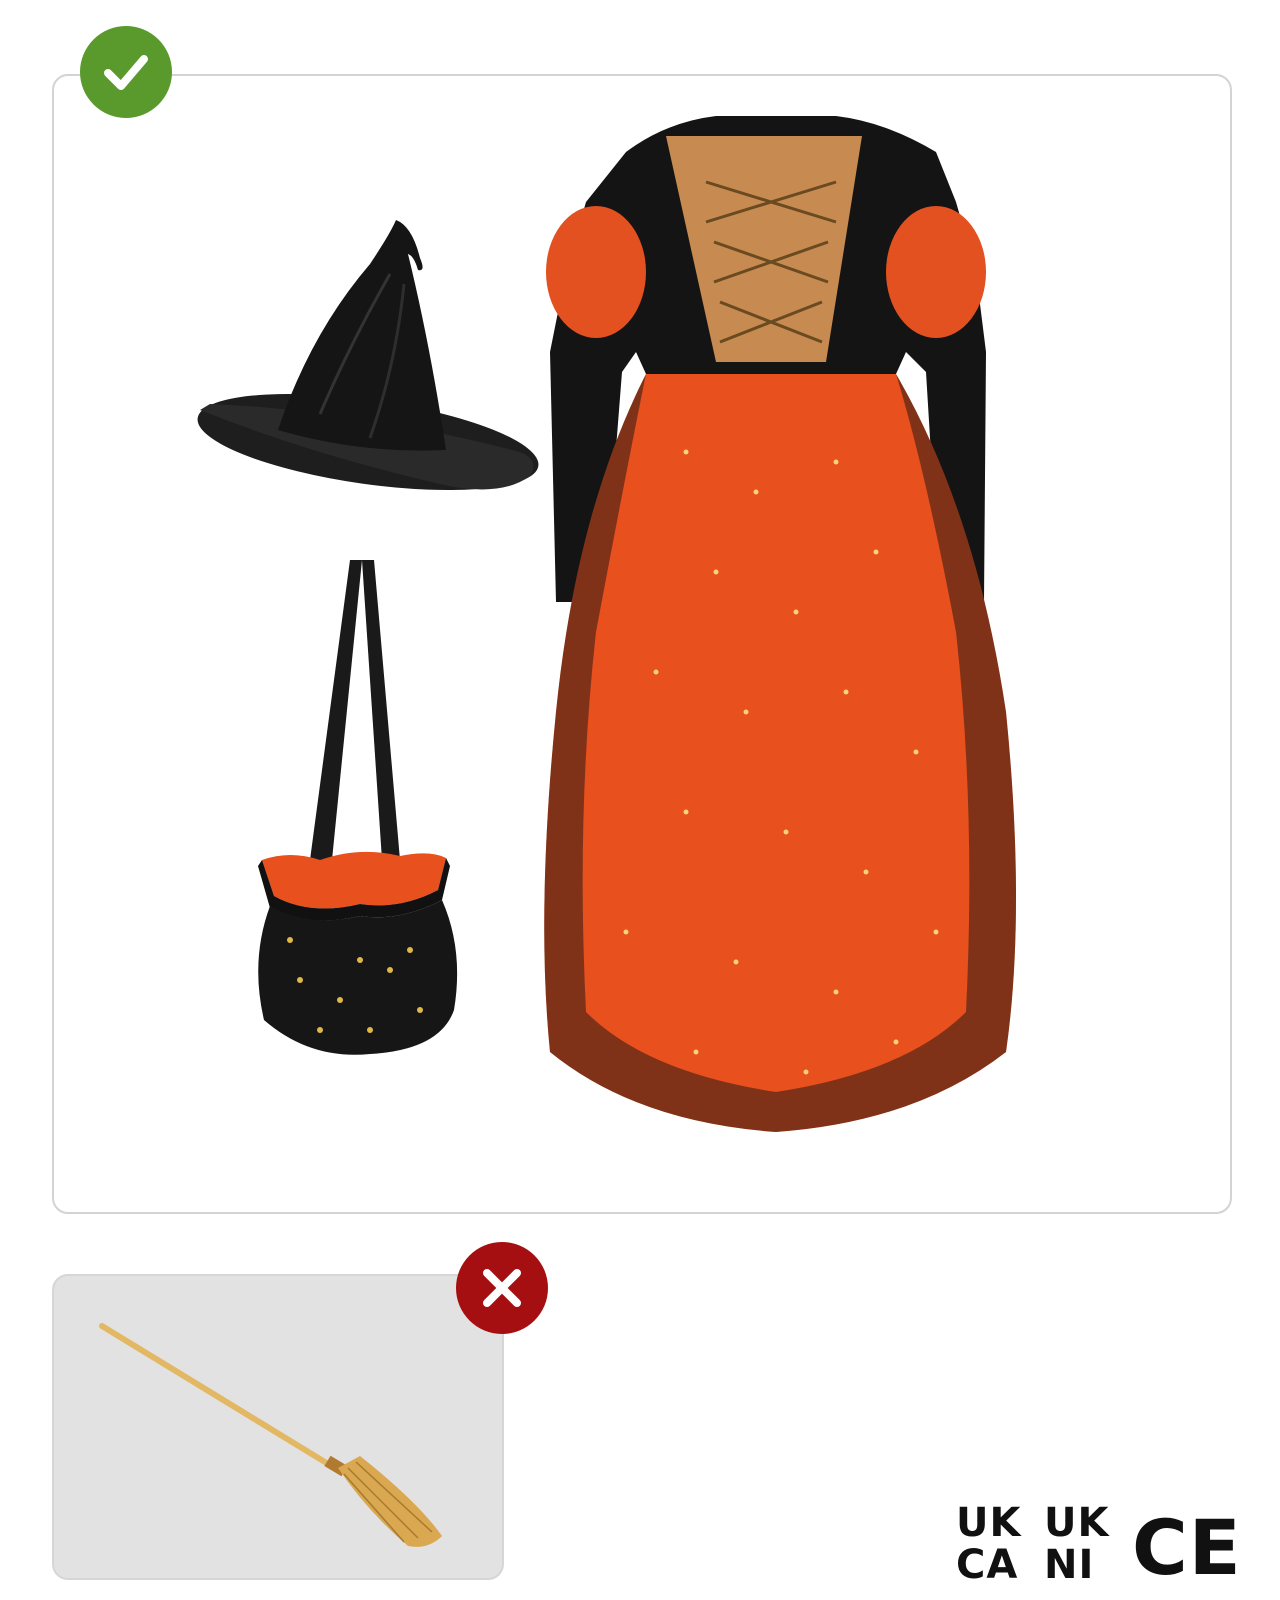  I want to click on certification-marks: UK CA UK NI CE, so click(1096, 1542).